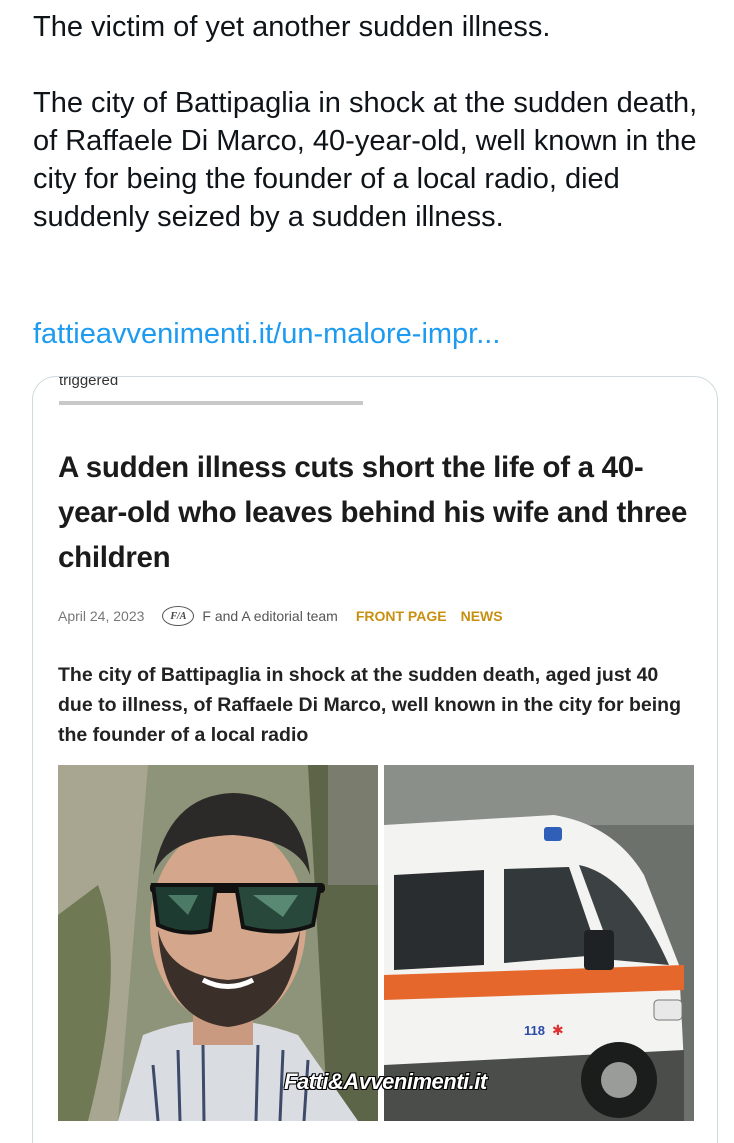 This screenshot has height=1143, width=734. I want to click on publisher-logo-icon: F/A, so click(178, 616).